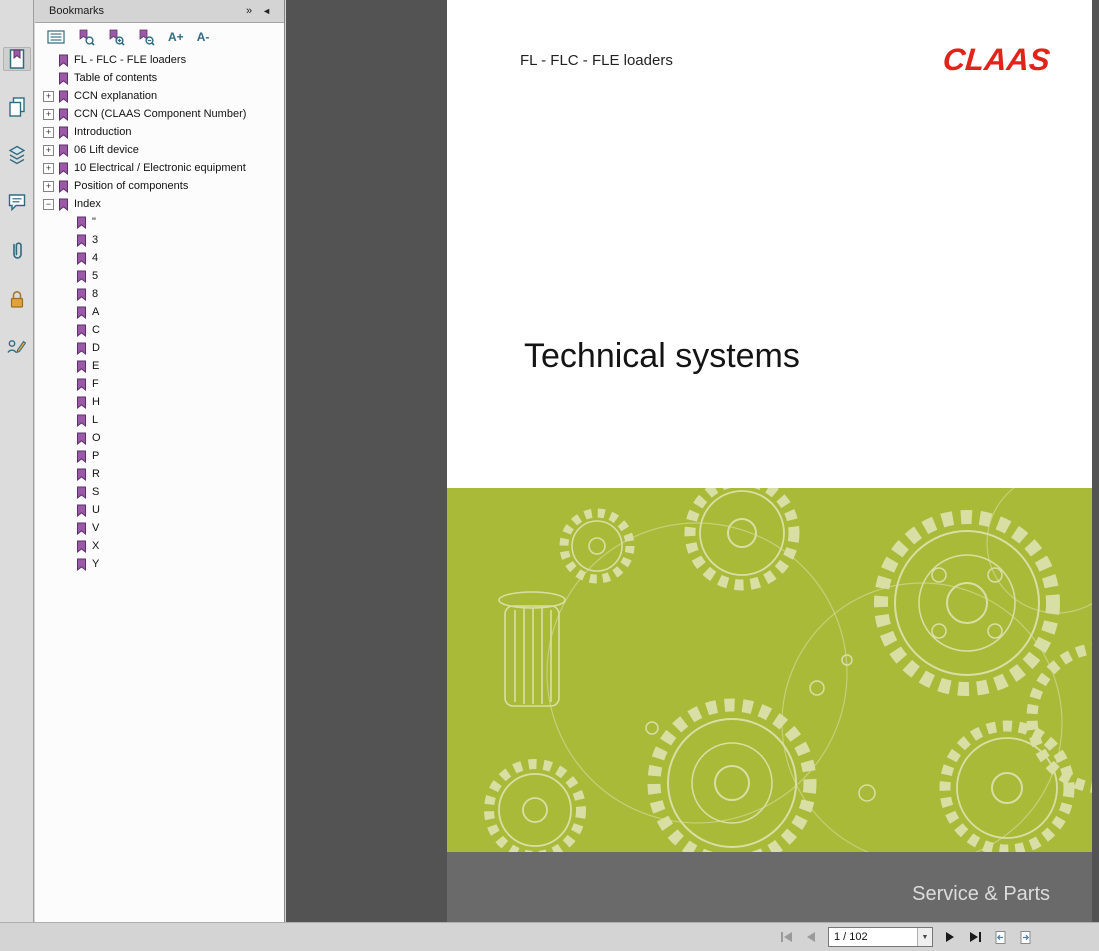 The image size is (1099, 951). What do you see at coordinates (159, 456) in the screenshot?
I see `bookmark-item: P` at bounding box center [159, 456].